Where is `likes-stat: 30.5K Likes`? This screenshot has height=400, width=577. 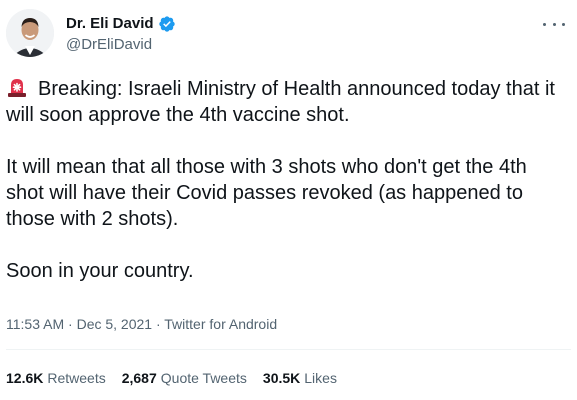 likes-stat: 30.5K Likes is located at coordinates (300, 378).